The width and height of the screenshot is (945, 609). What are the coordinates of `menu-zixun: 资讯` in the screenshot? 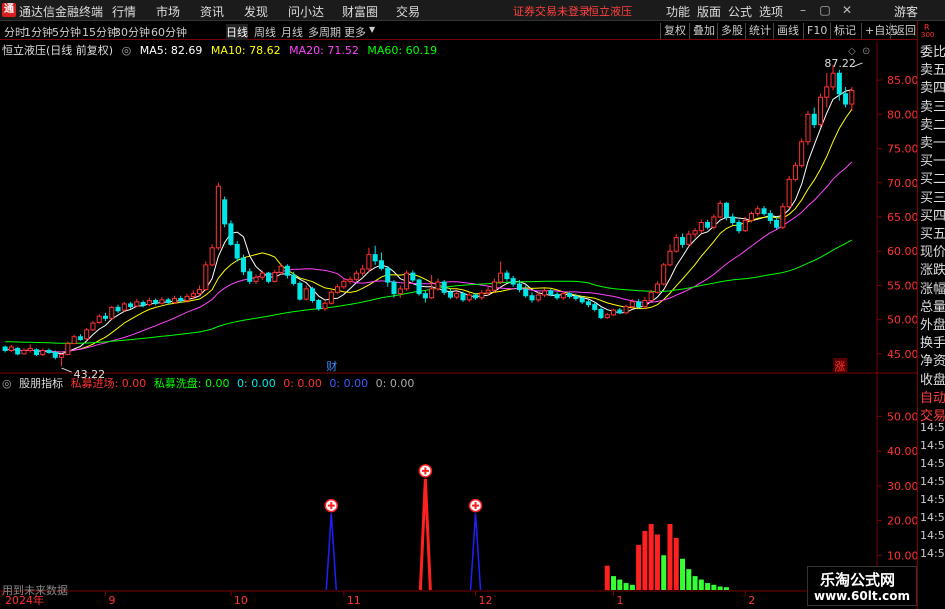 It's located at (212, 11).